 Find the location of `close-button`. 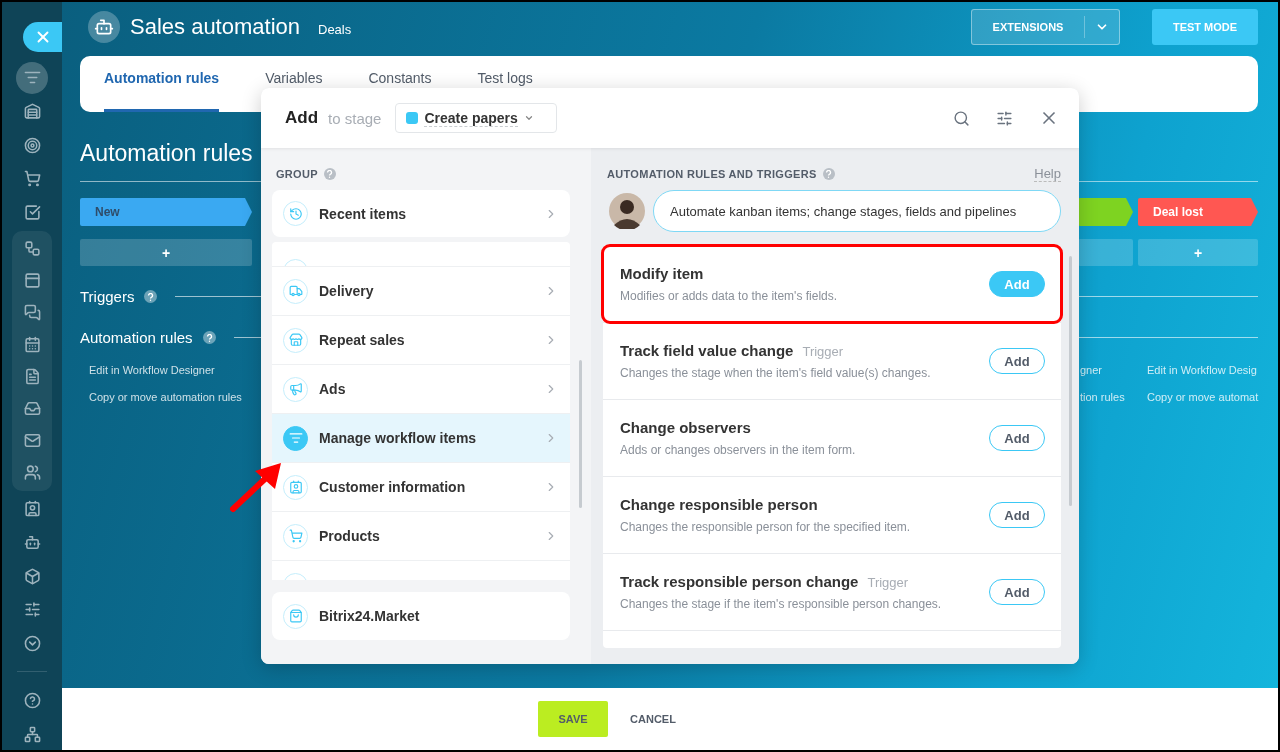

close-button is located at coordinates (43, 37).